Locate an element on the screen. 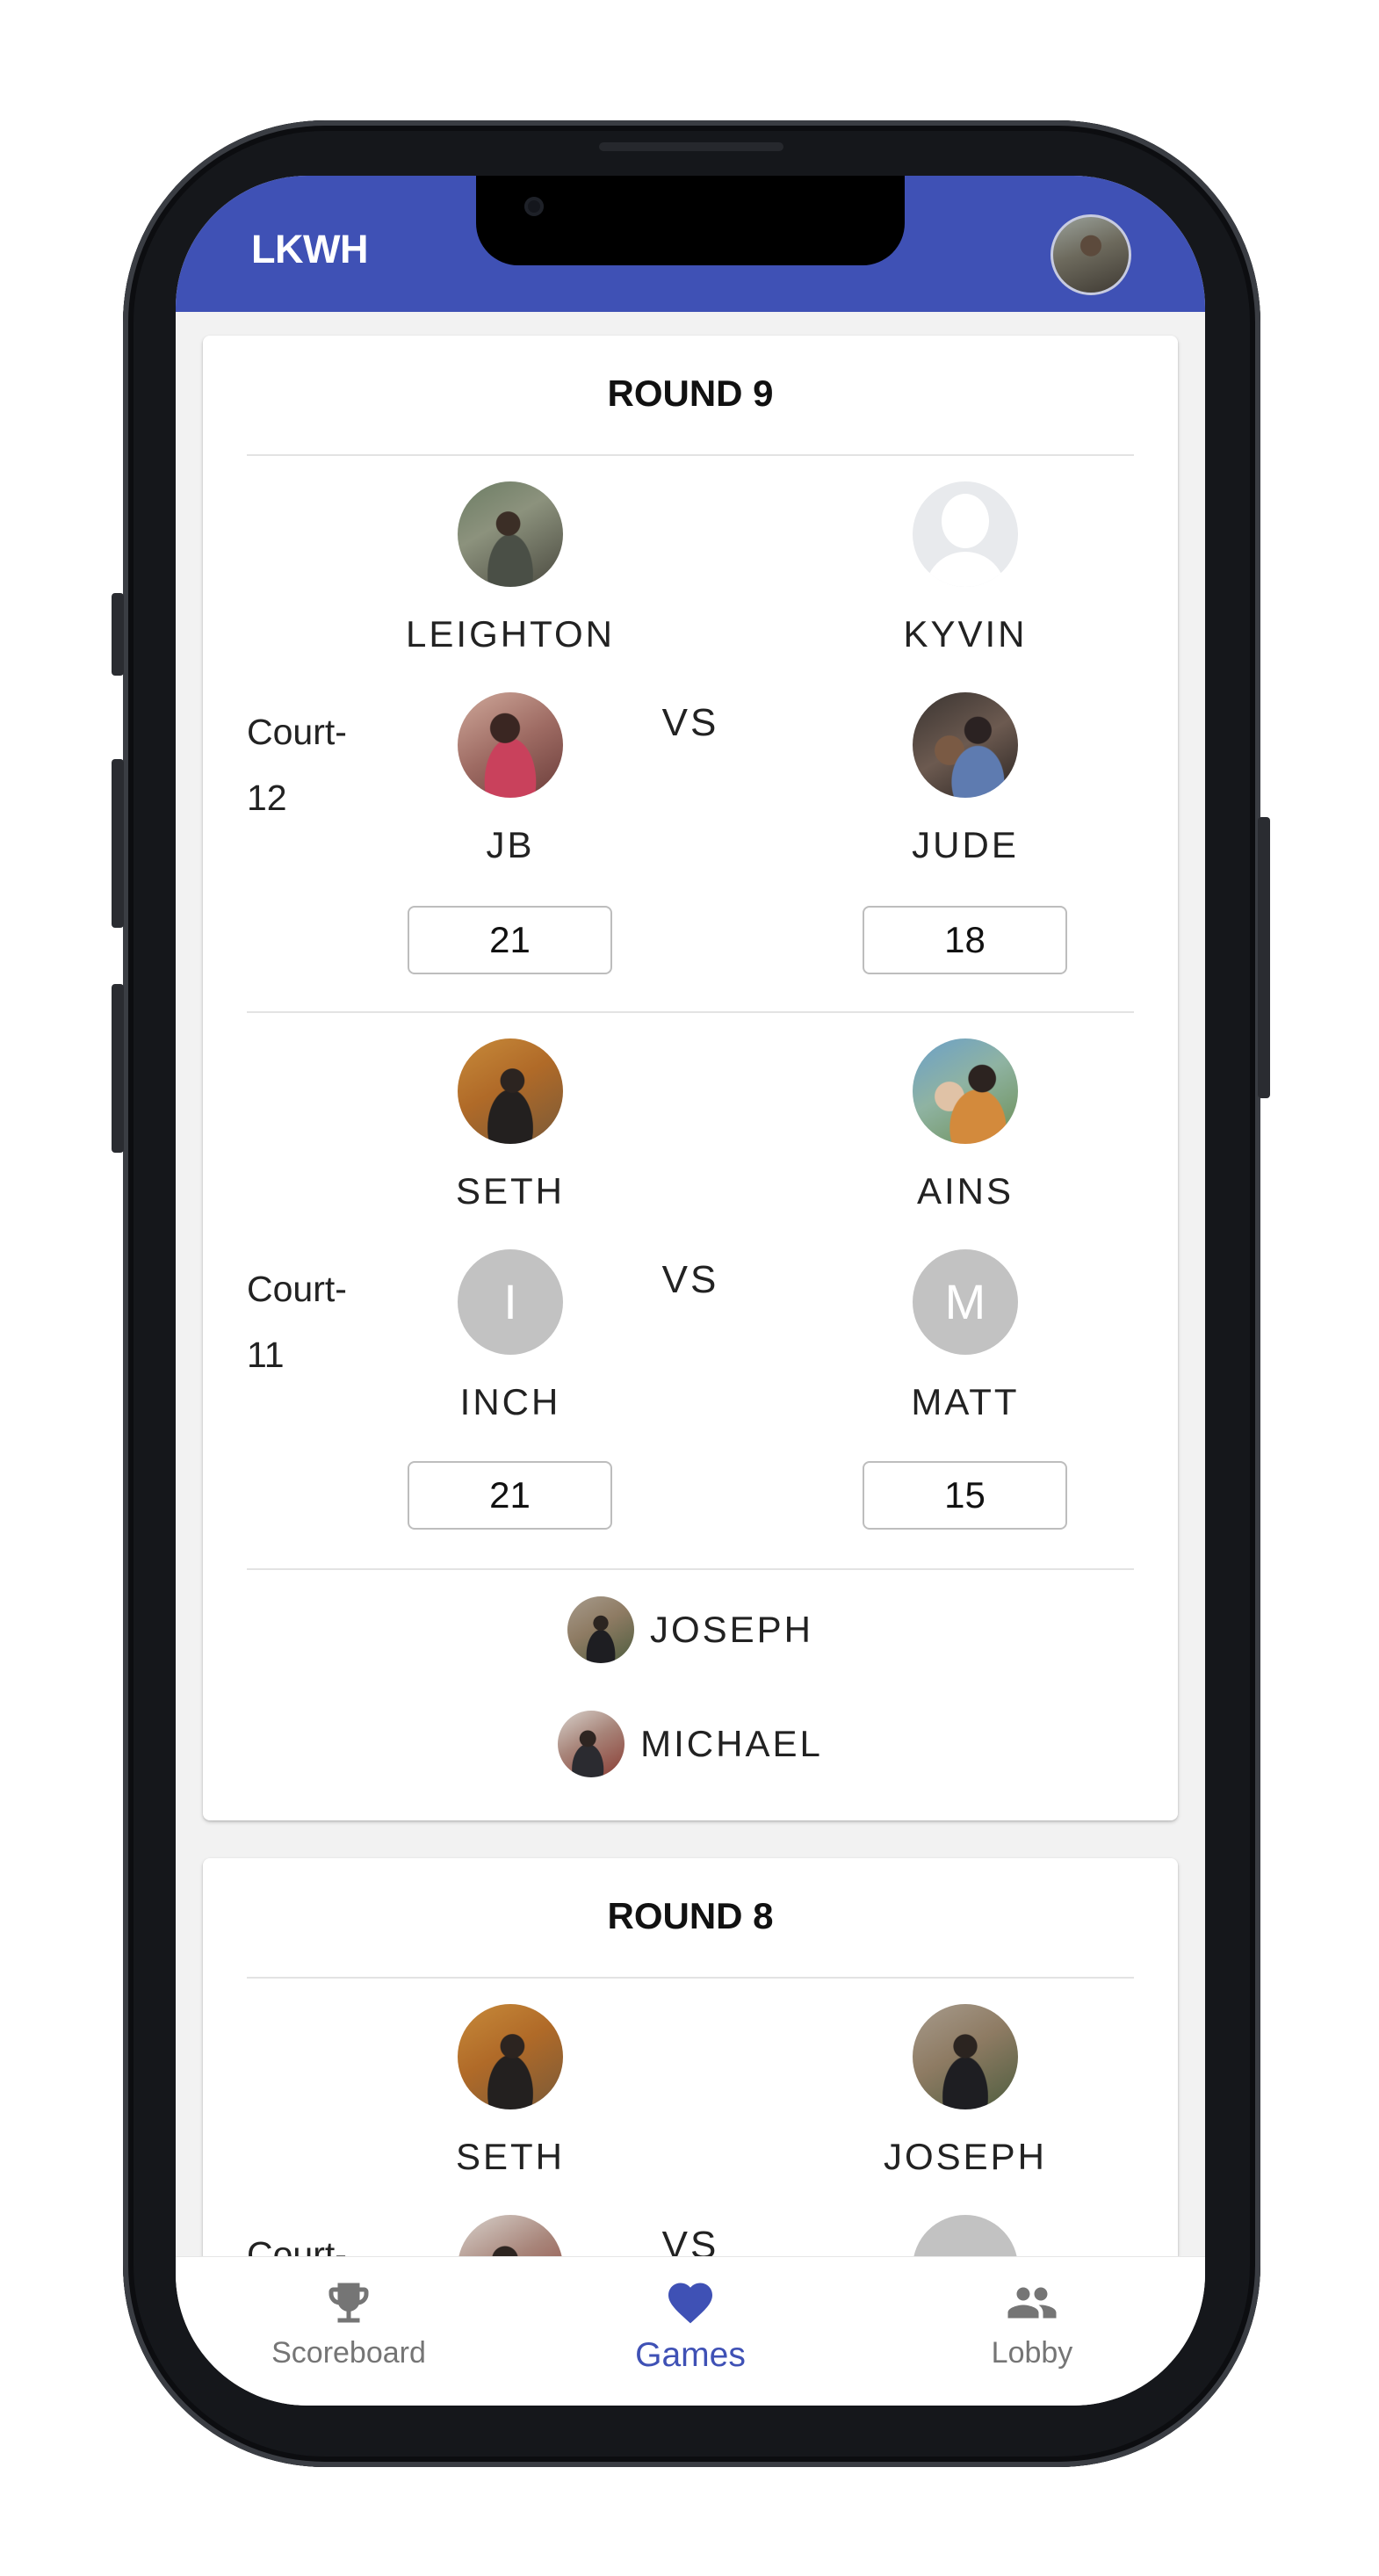 The width and height of the screenshot is (1379, 2576). player: LEIGHTON is located at coordinates (511, 569).